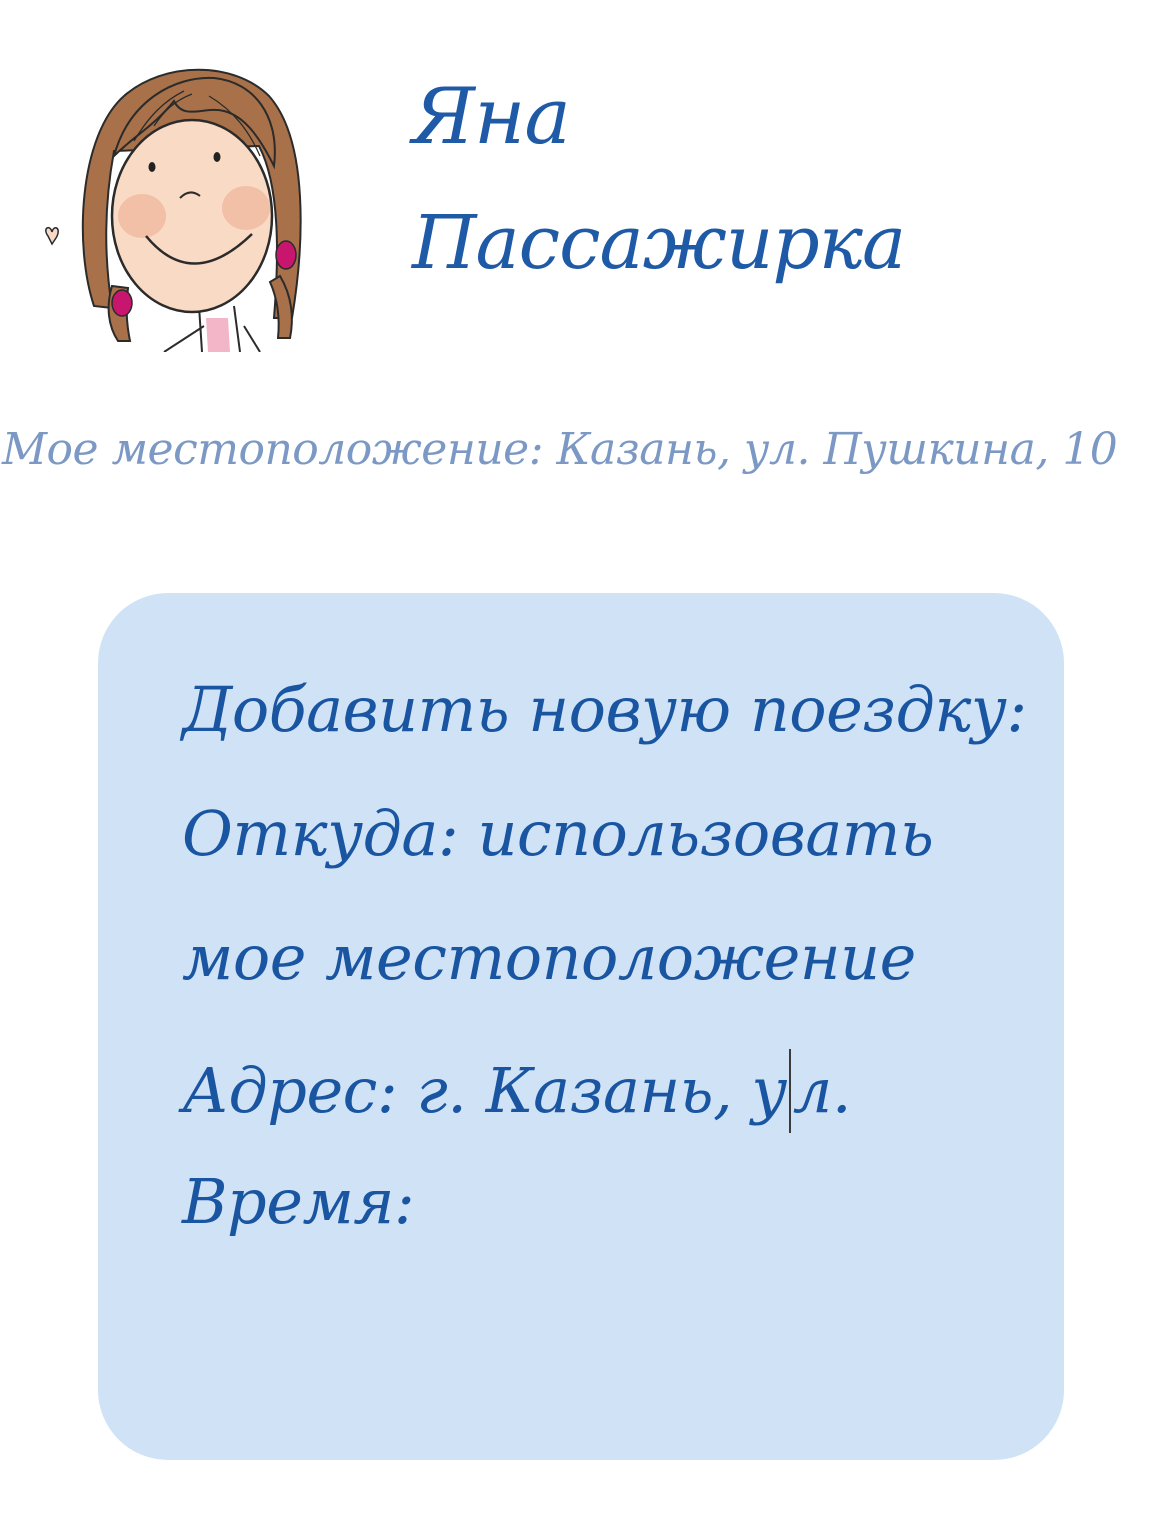 This screenshot has height=1524, width=1161. Describe the element at coordinates (491, 117) in the screenshot. I see `profile-name: Яна` at that location.